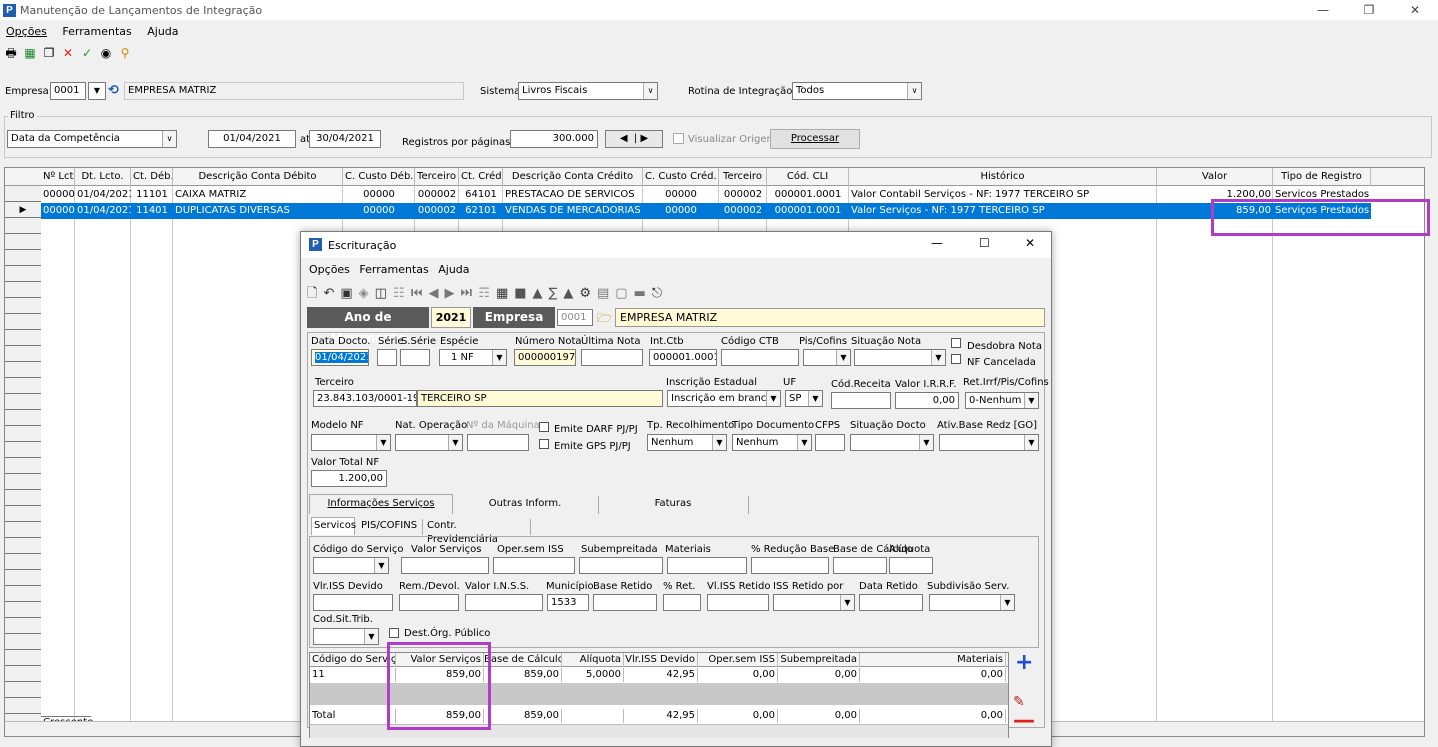 Image resolution: width=1438 pixels, height=747 pixels. What do you see at coordinates (58, 177) in the screenshot?
I see `grid-header-n-lcto: Nº Lcto.` at bounding box center [58, 177].